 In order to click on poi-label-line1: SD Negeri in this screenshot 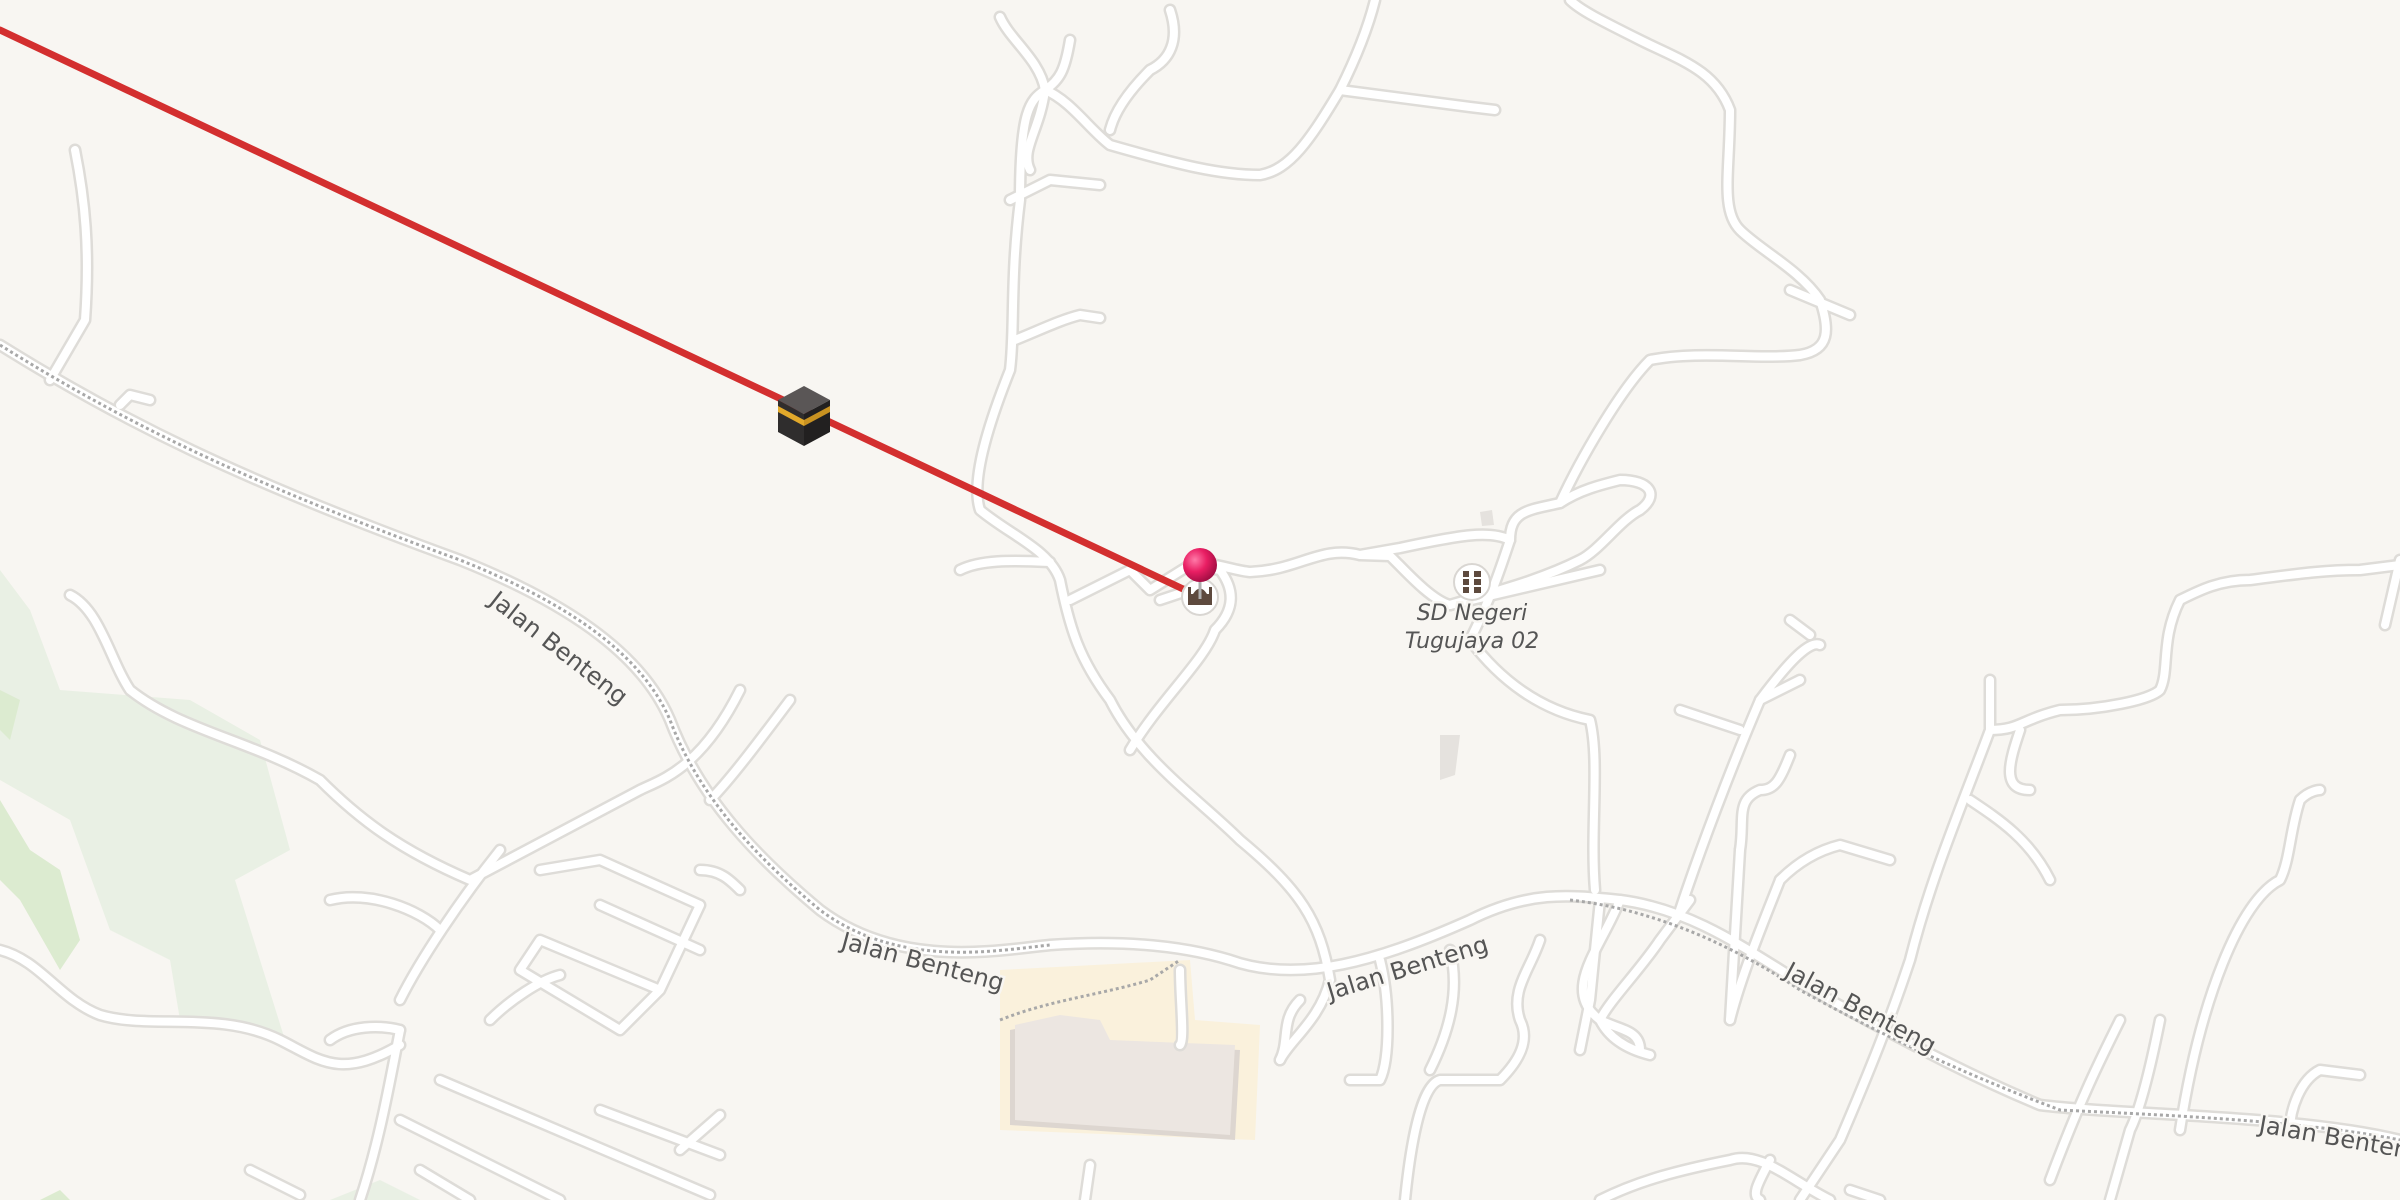, I will do `click(1472, 613)`.